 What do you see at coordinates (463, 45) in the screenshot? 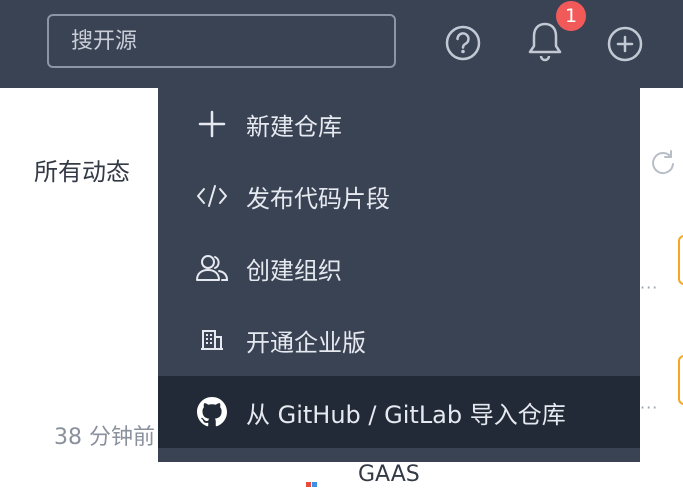
I see `help-icon` at bounding box center [463, 45].